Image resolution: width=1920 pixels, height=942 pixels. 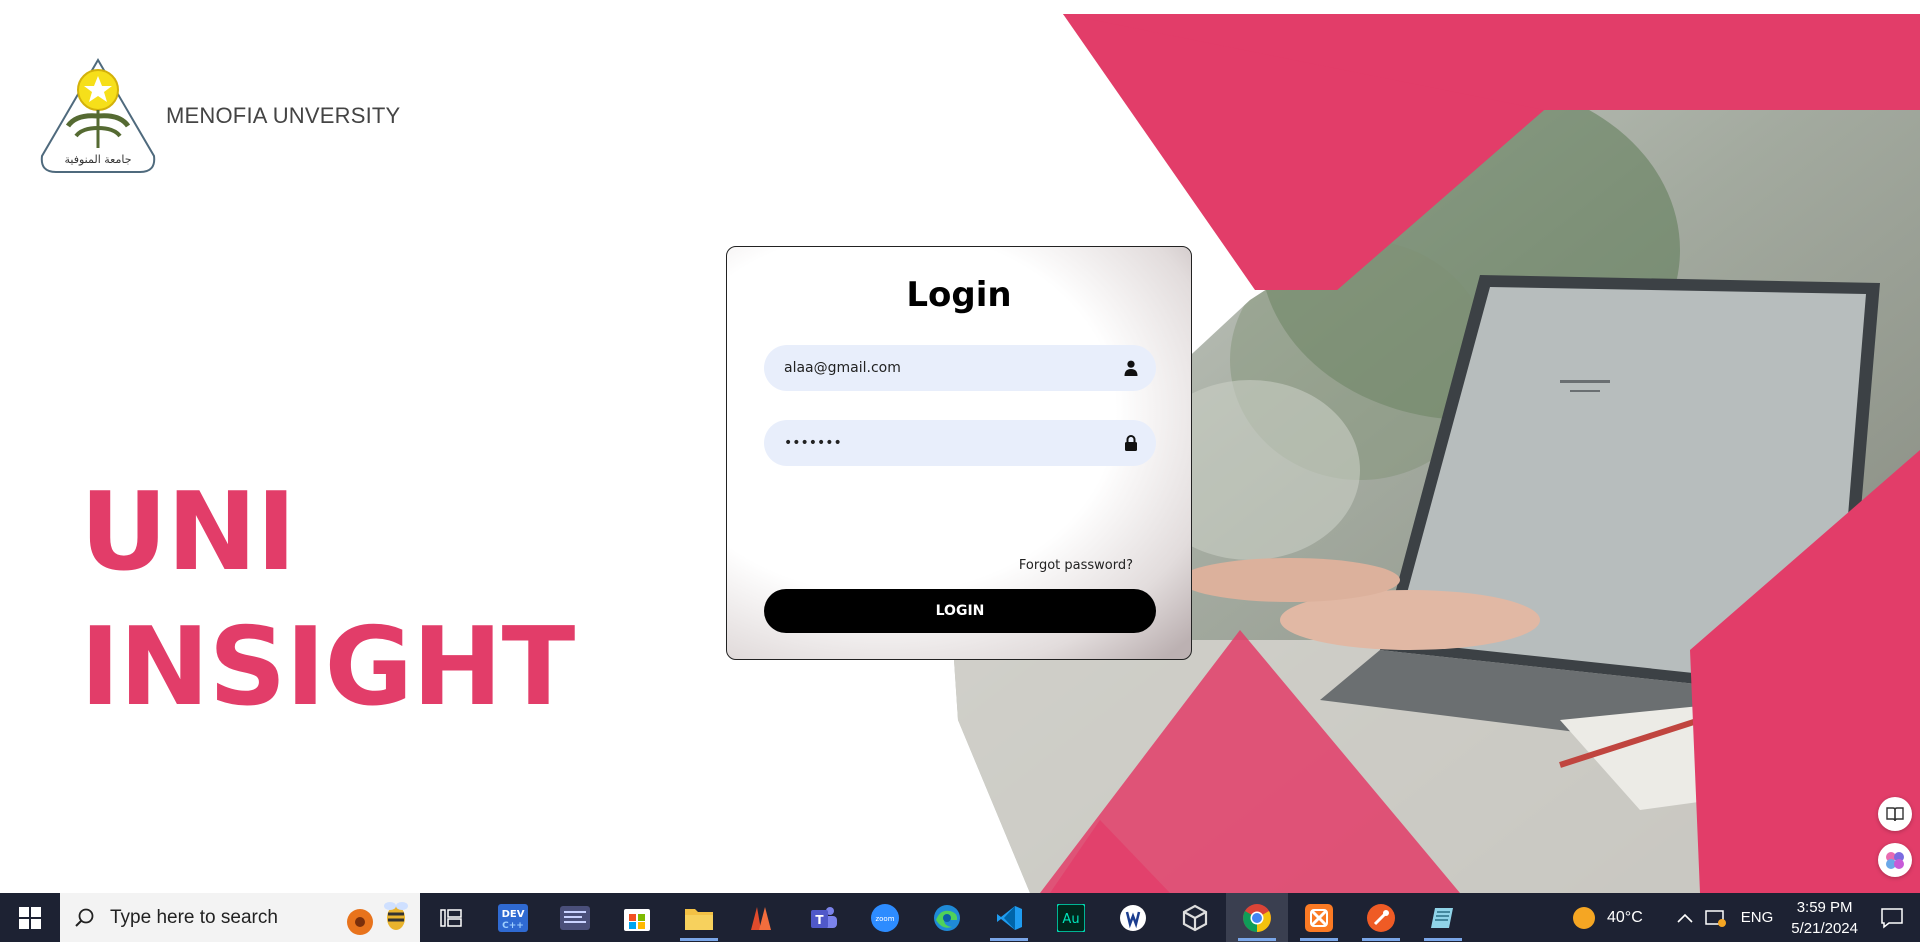 I want to click on svg-text: C++, so click(x=513, y=926).